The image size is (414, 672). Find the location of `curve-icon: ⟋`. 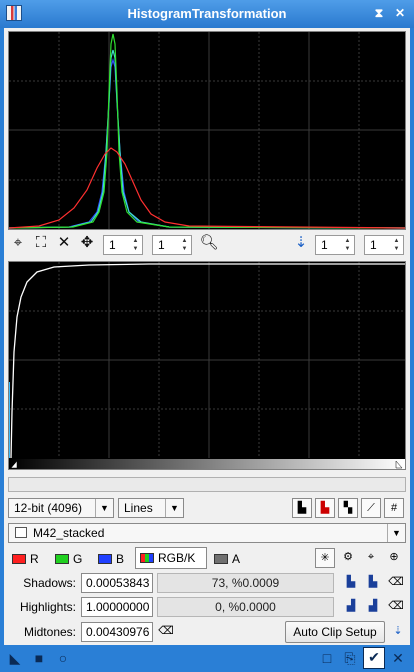

curve-icon: ⟋ is located at coordinates (371, 508).